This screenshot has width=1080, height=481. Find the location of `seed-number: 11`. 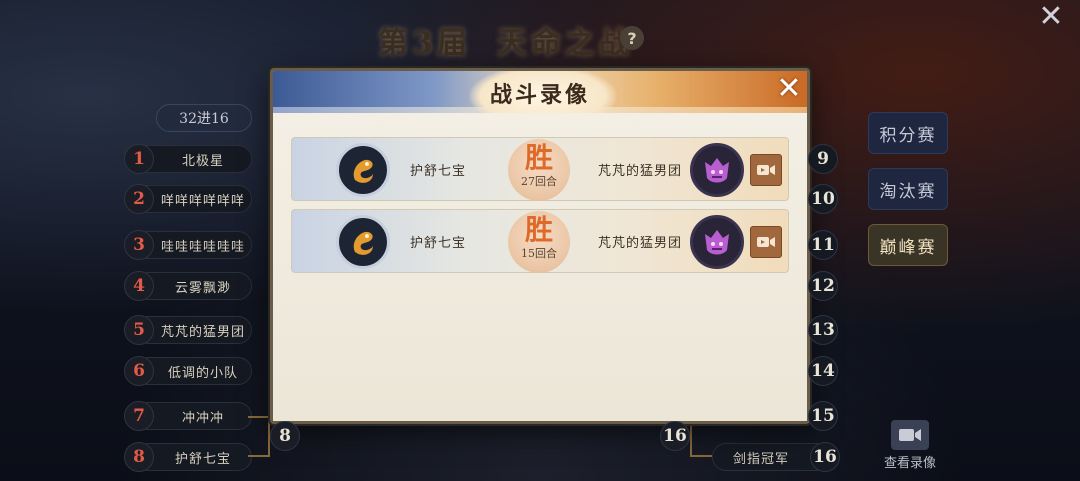

seed-number: 11 is located at coordinates (823, 245).